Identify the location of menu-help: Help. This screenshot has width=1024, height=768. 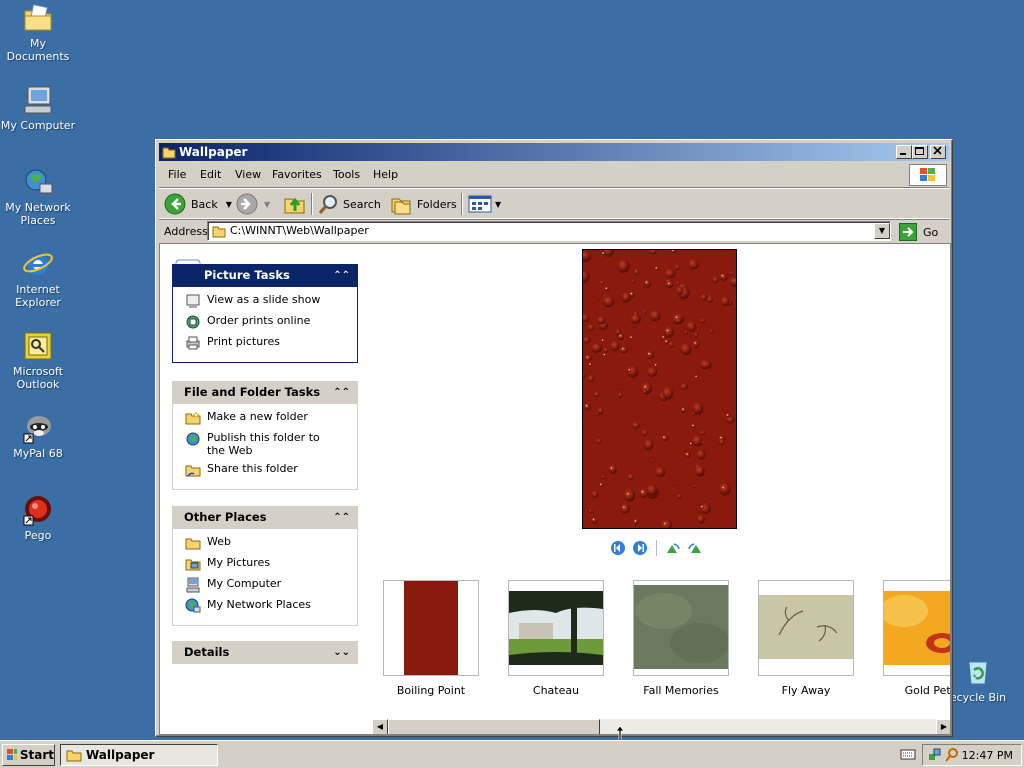
(385, 174).